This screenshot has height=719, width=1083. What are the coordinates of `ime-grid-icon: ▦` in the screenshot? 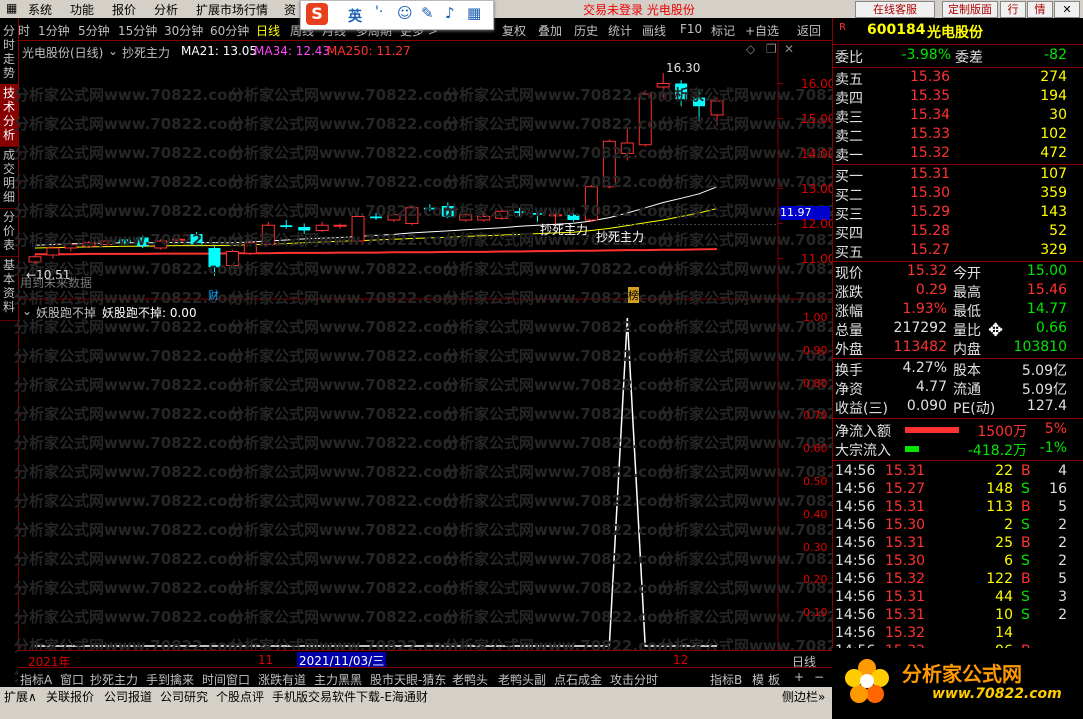 It's located at (474, 13).